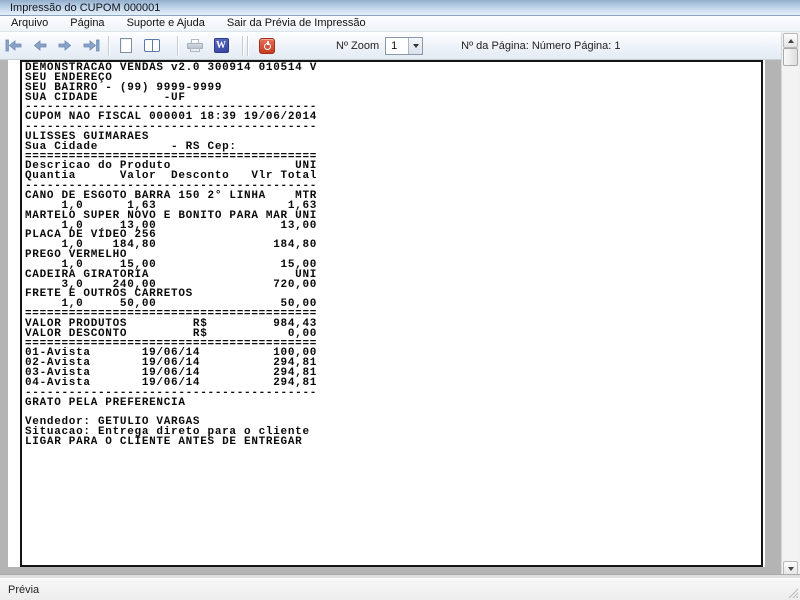 The height and width of the screenshot is (600, 800). I want to click on print-icon, so click(195, 45).